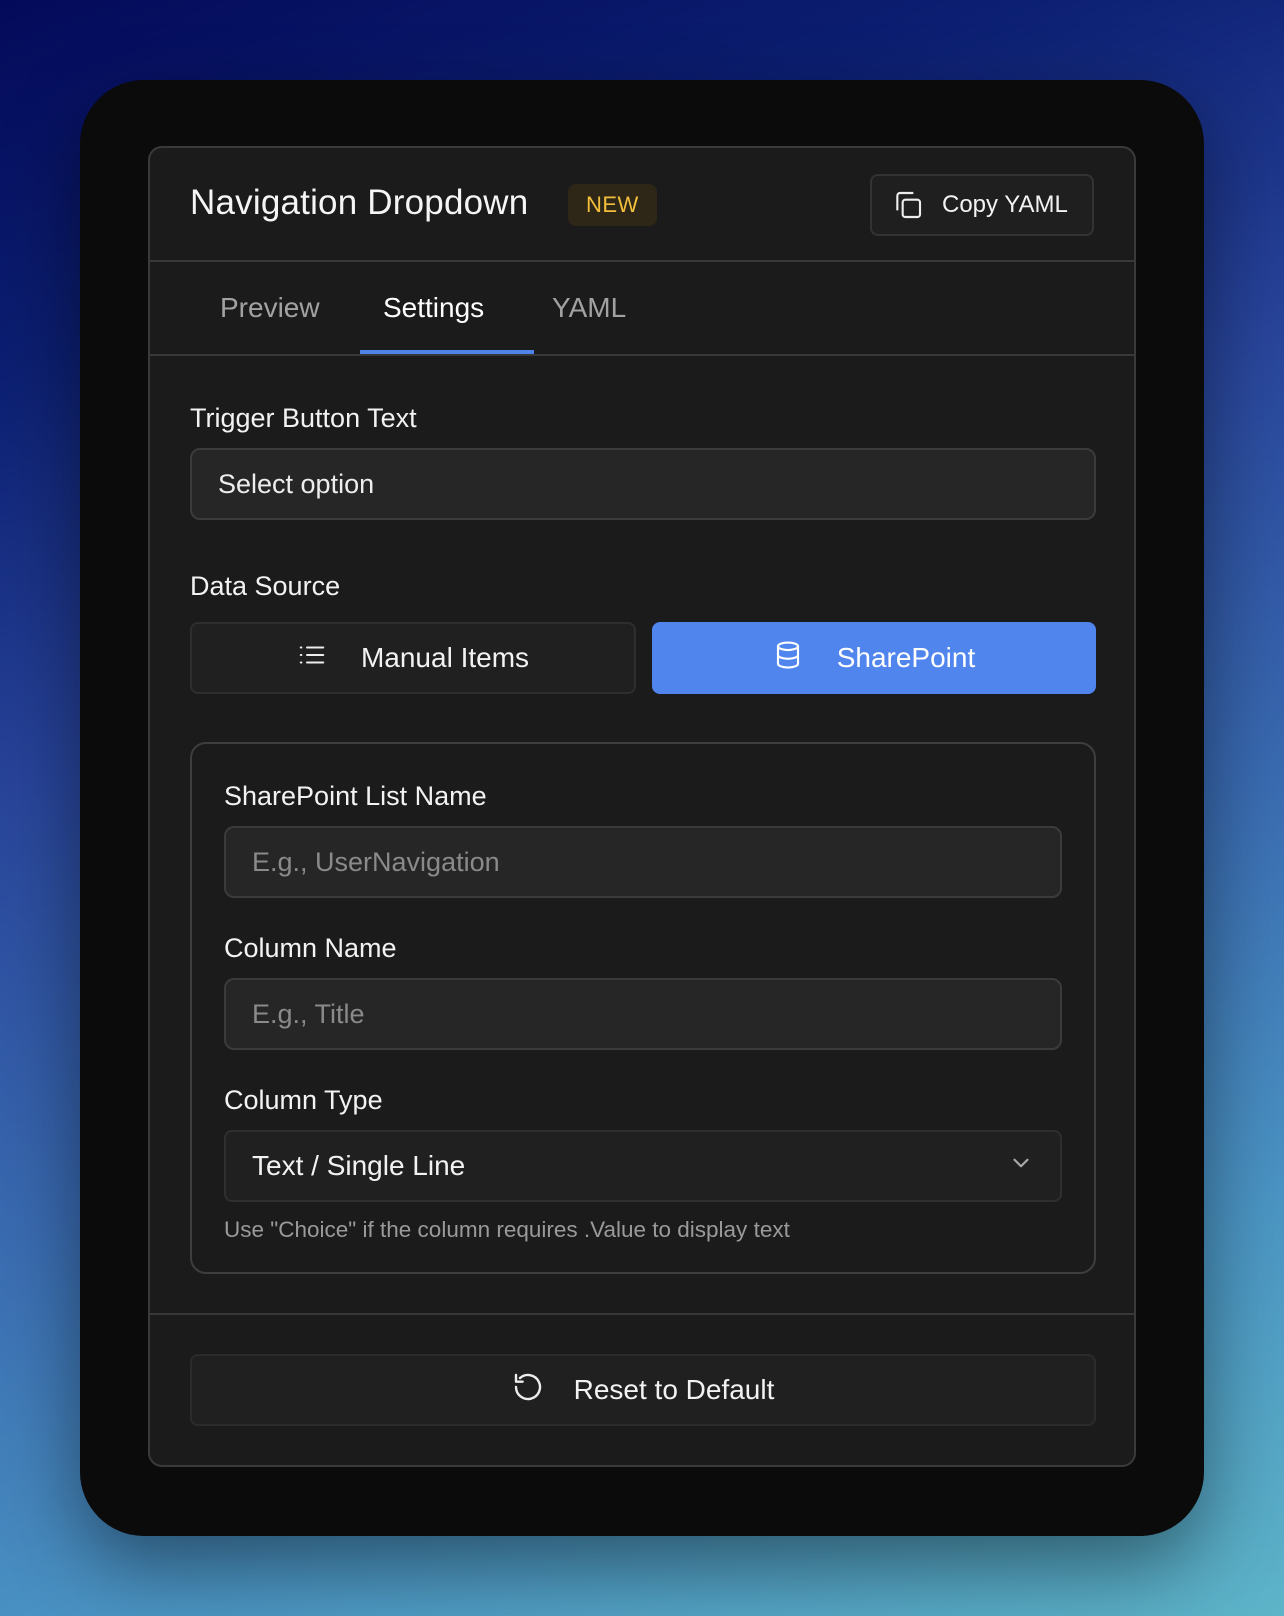  I want to click on list-icon, so click(312, 658).